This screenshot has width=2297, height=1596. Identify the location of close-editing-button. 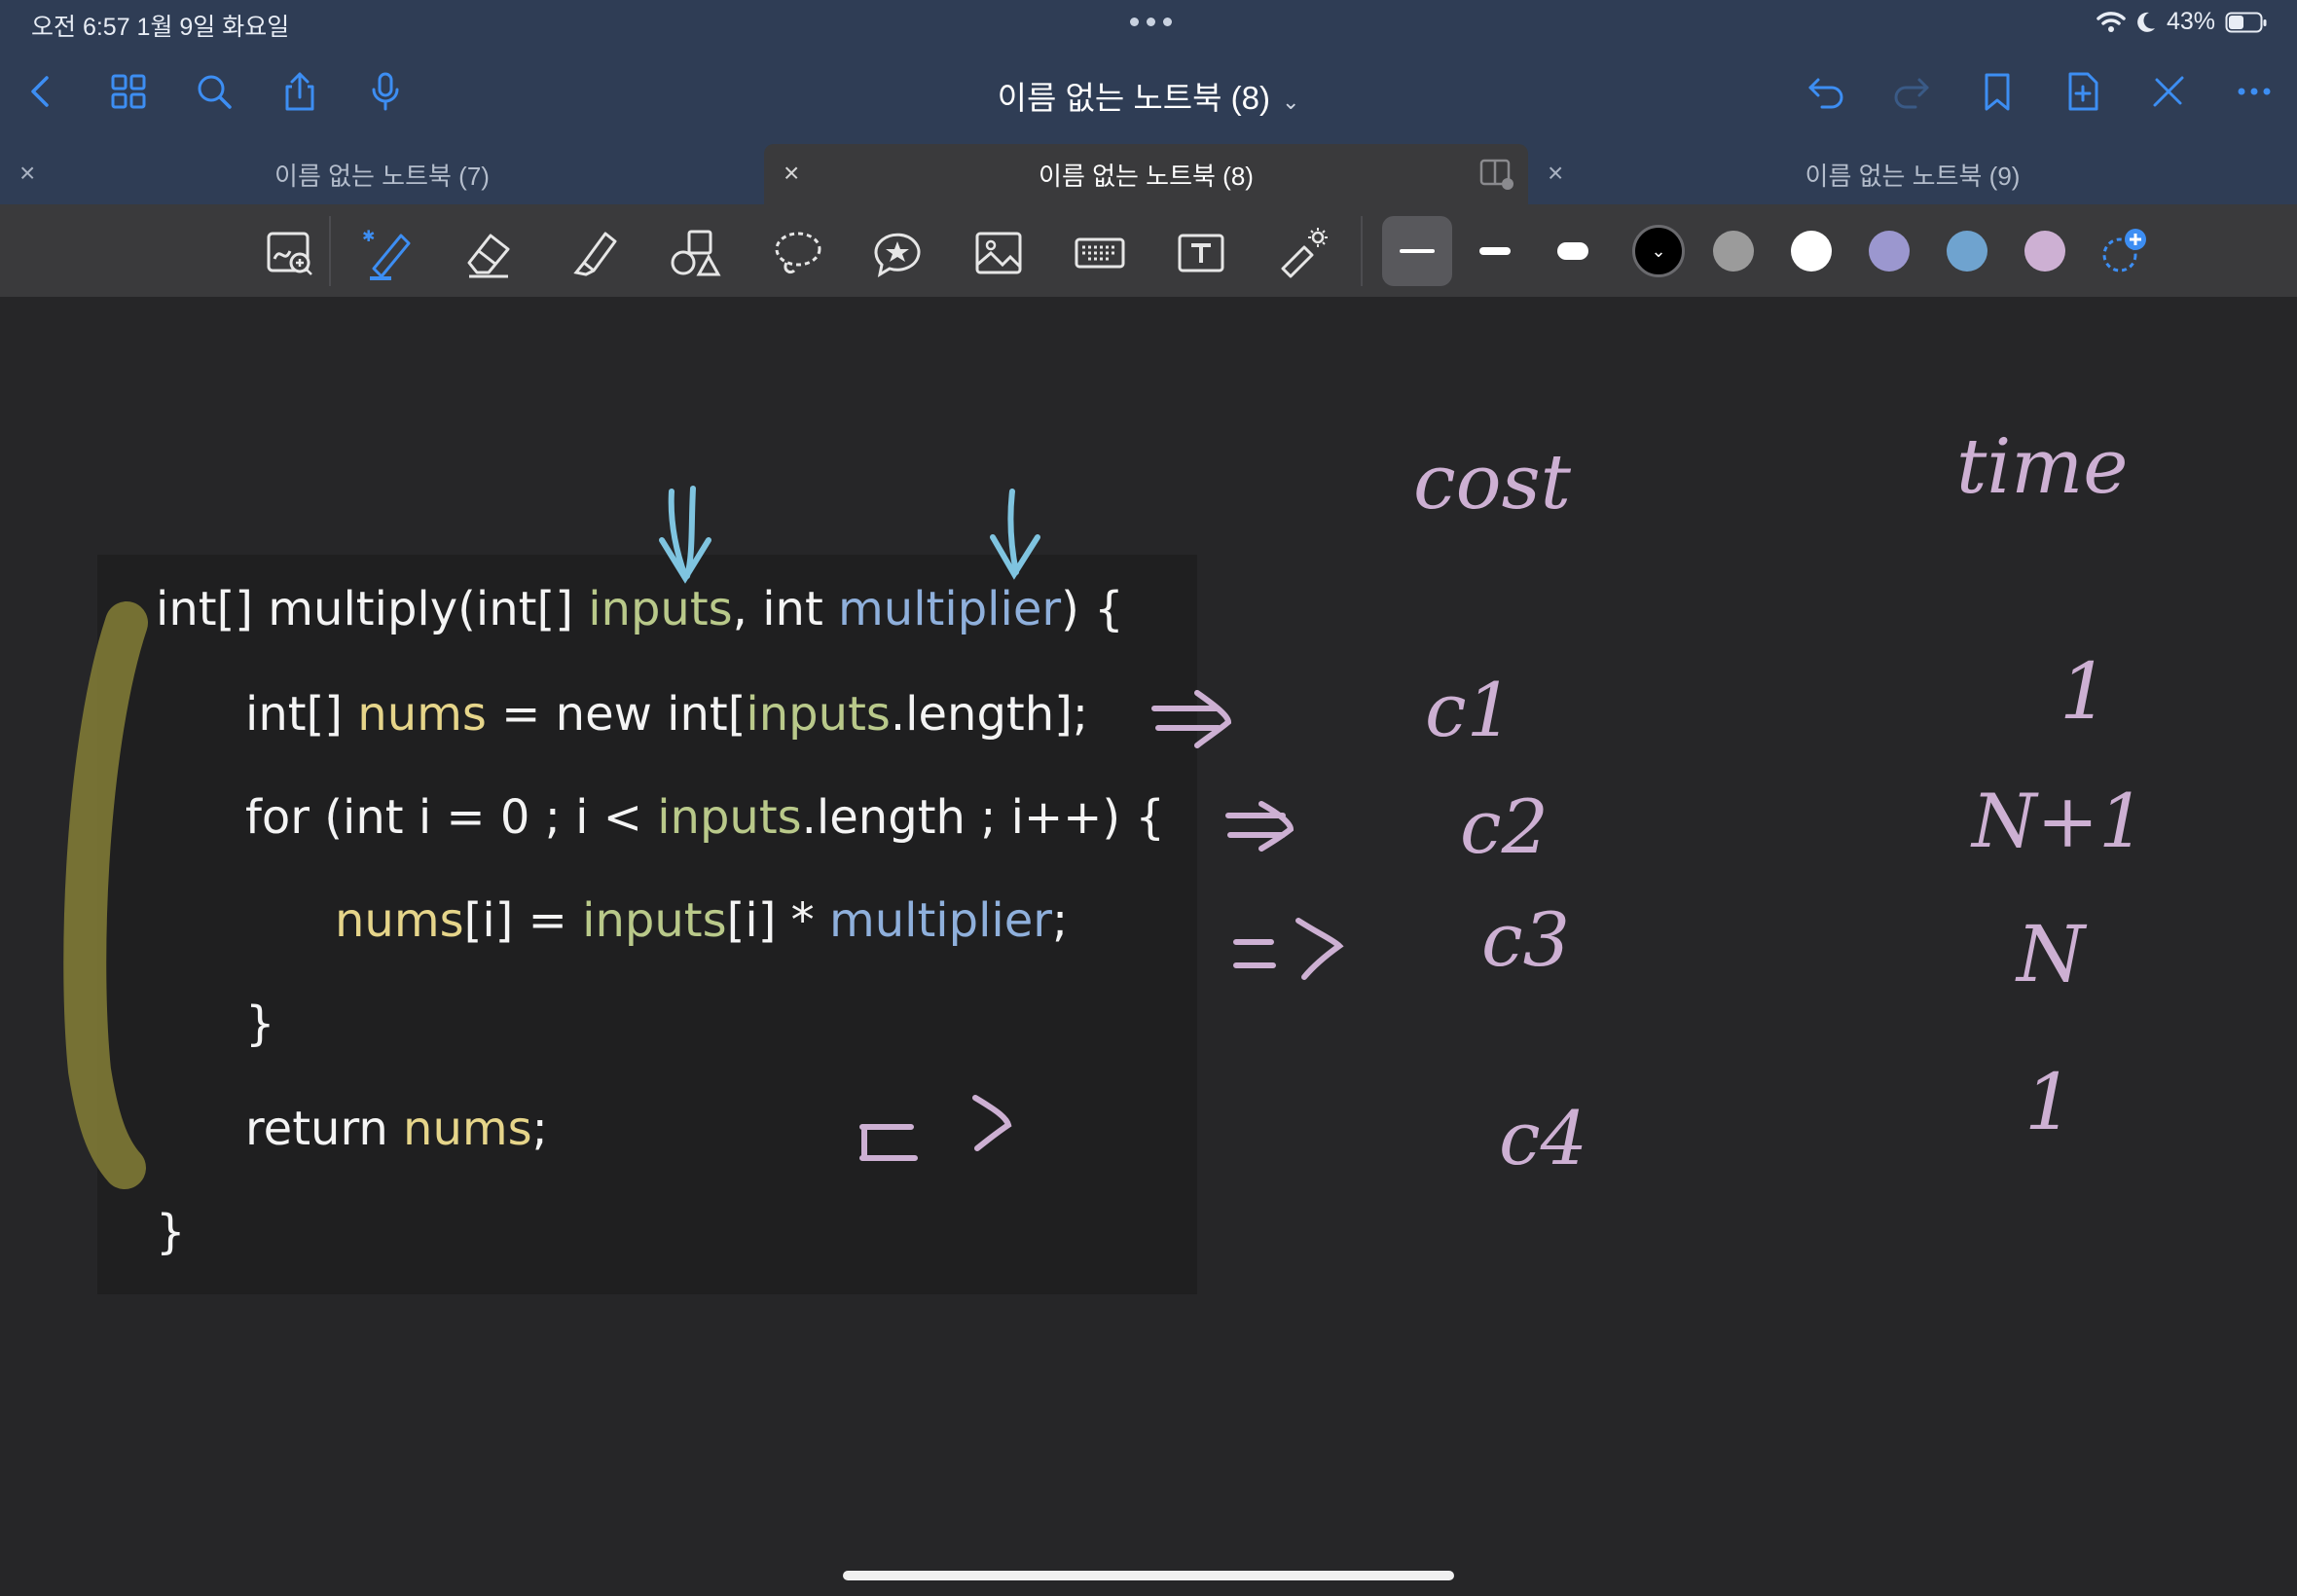
(2168, 91).